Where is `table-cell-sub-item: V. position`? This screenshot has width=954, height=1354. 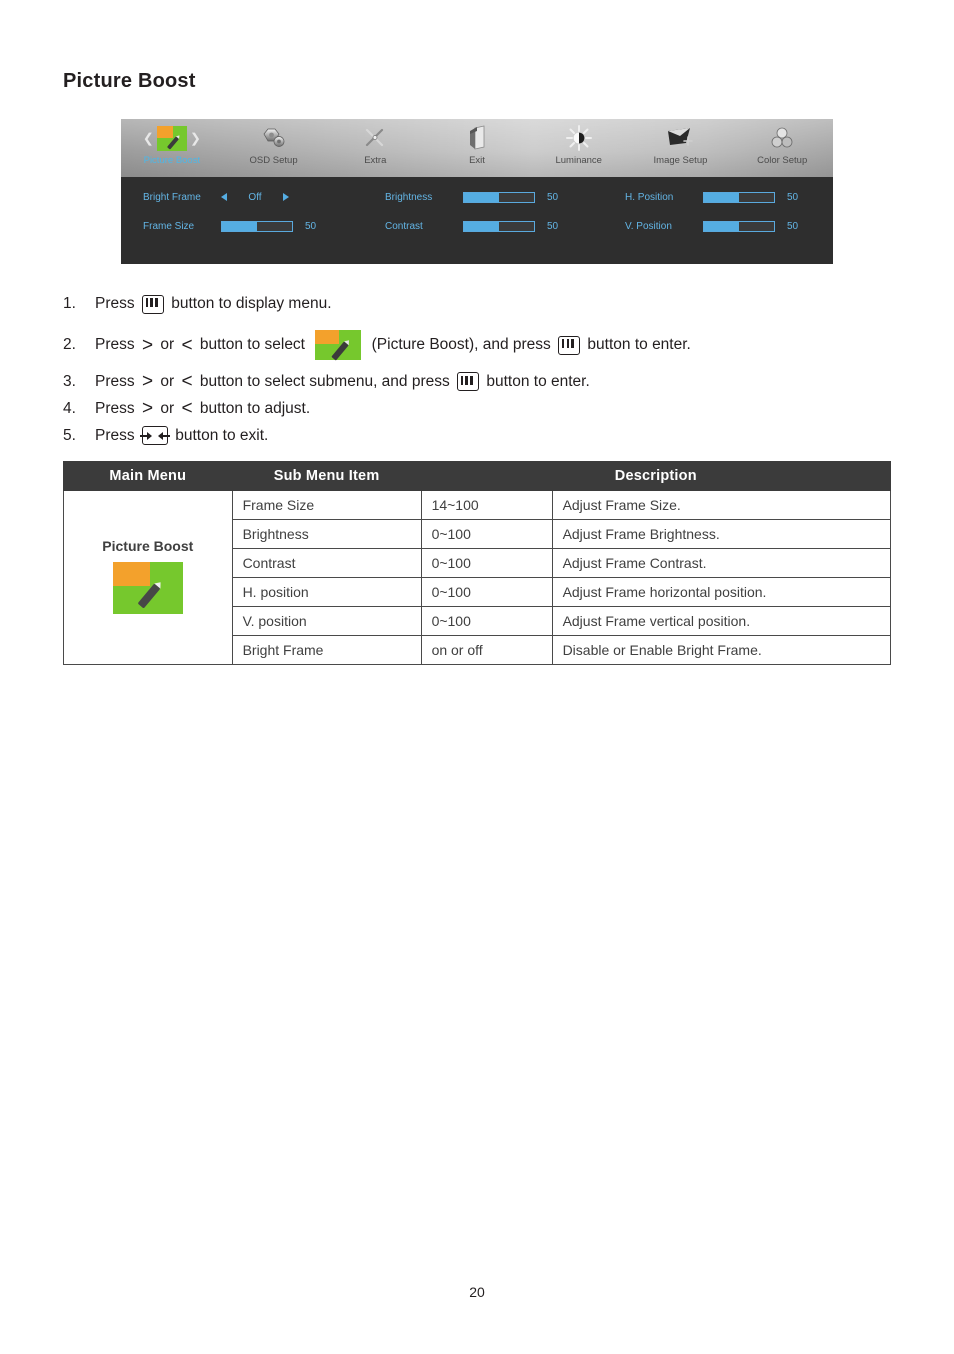 table-cell-sub-item: V. position is located at coordinates (326, 621).